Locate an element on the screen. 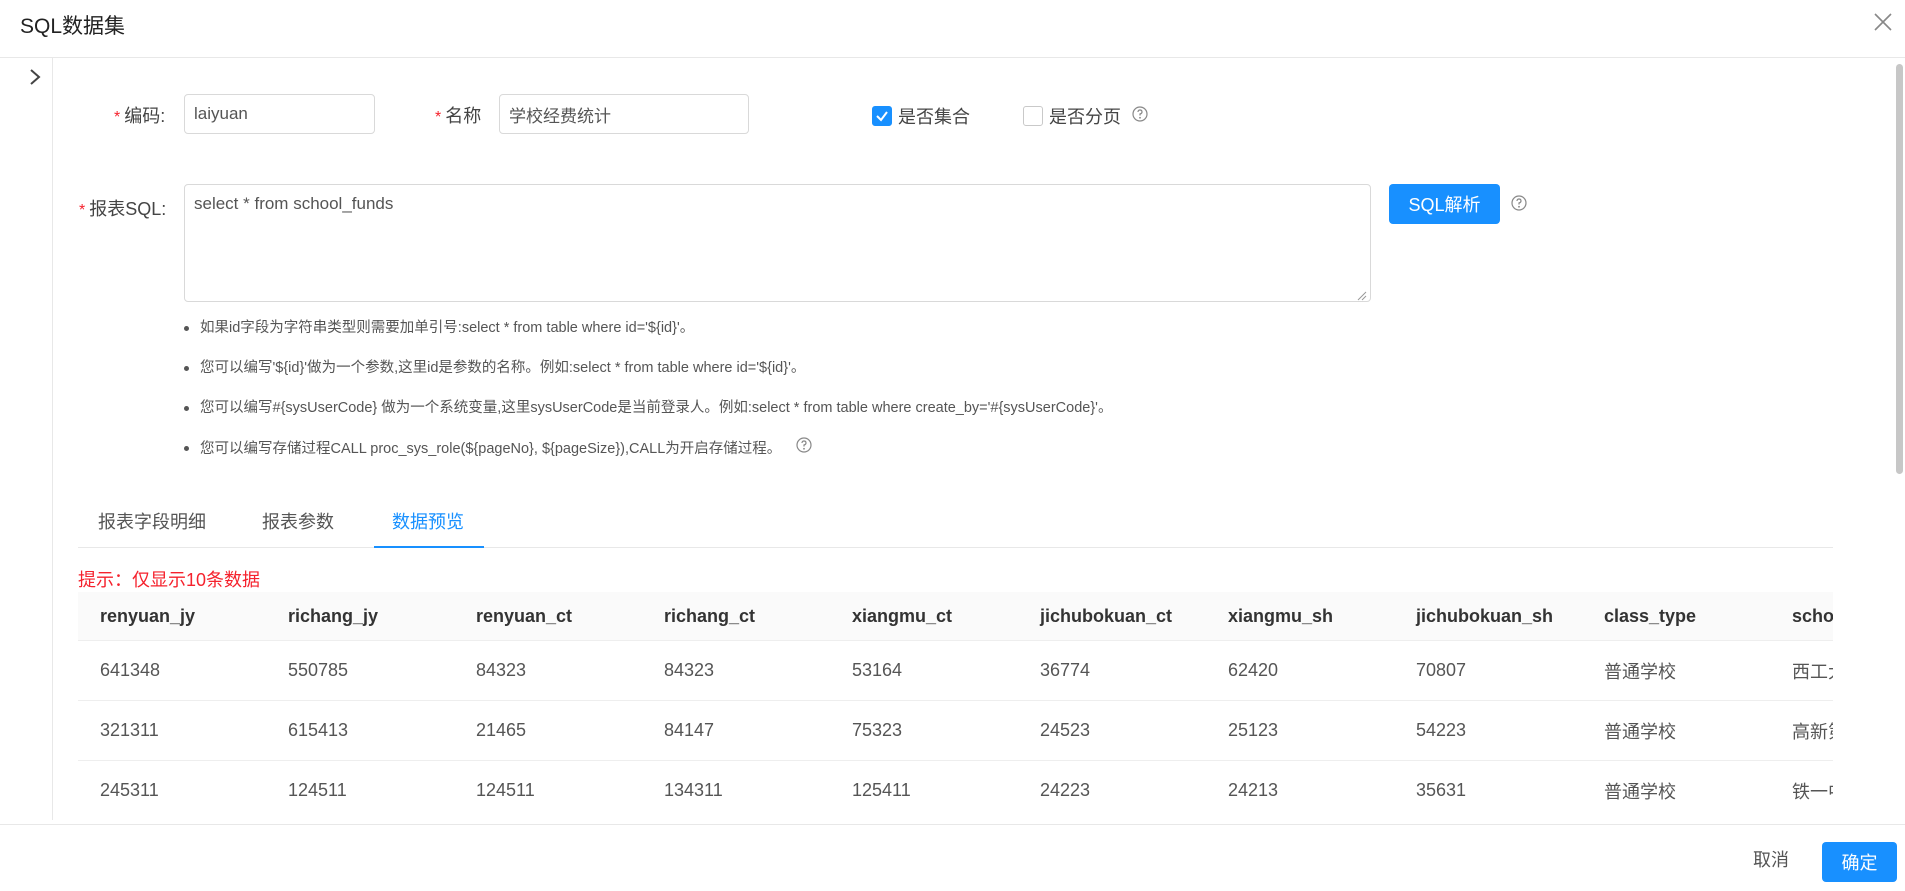  table-cell: 24213 is located at coordinates (1300, 789).